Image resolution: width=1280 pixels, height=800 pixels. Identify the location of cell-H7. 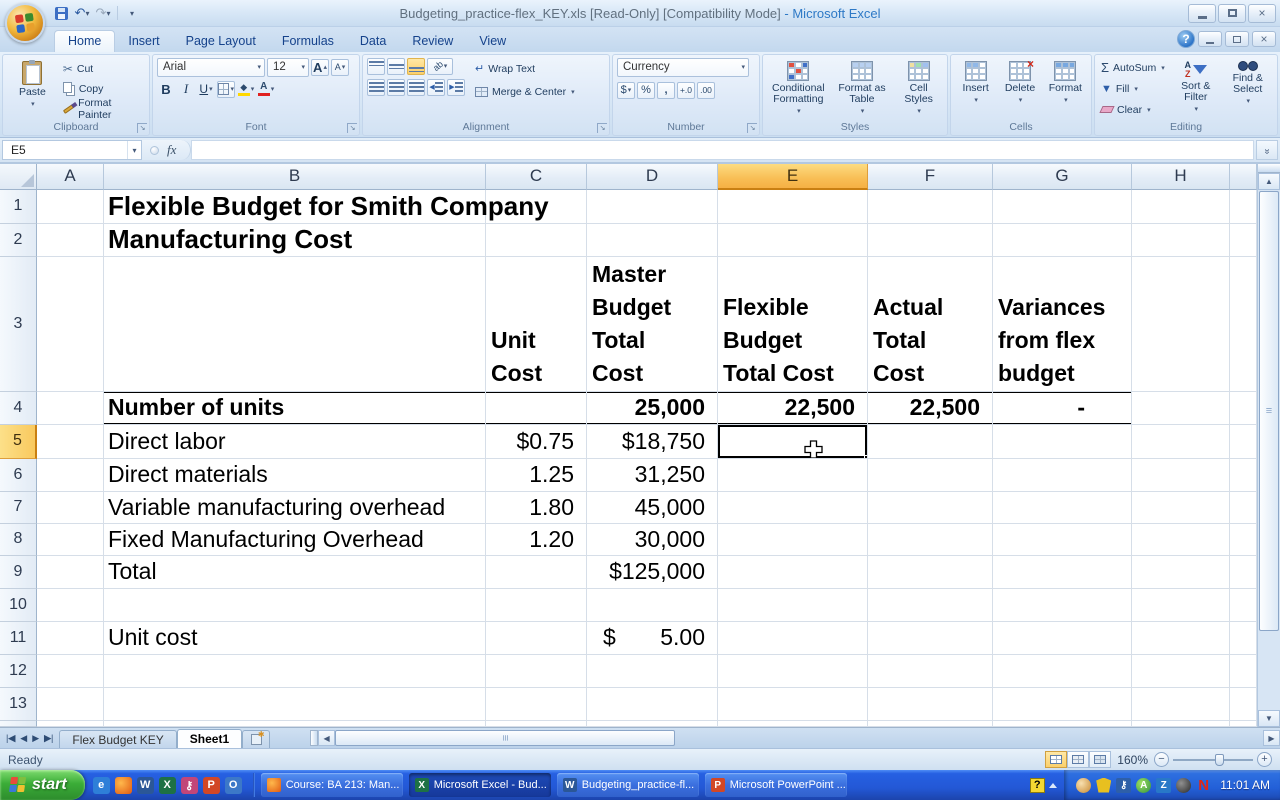
(1181, 507).